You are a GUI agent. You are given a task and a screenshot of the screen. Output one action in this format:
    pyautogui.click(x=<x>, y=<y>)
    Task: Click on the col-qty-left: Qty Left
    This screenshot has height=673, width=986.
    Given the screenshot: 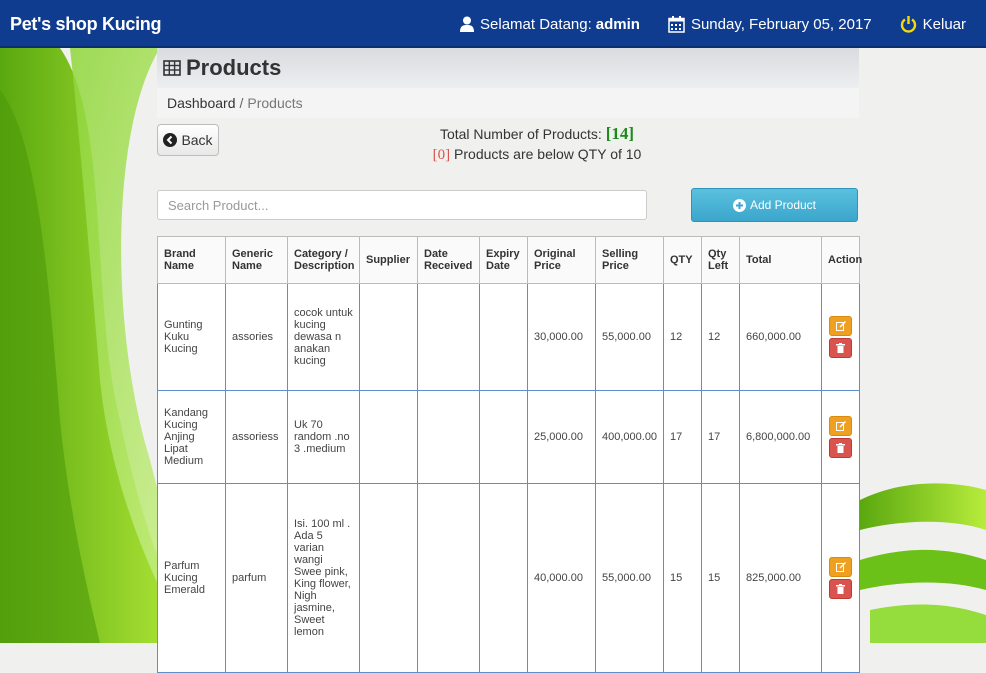 What is the action you would take?
    pyautogui.click(x=720, y=260)
    